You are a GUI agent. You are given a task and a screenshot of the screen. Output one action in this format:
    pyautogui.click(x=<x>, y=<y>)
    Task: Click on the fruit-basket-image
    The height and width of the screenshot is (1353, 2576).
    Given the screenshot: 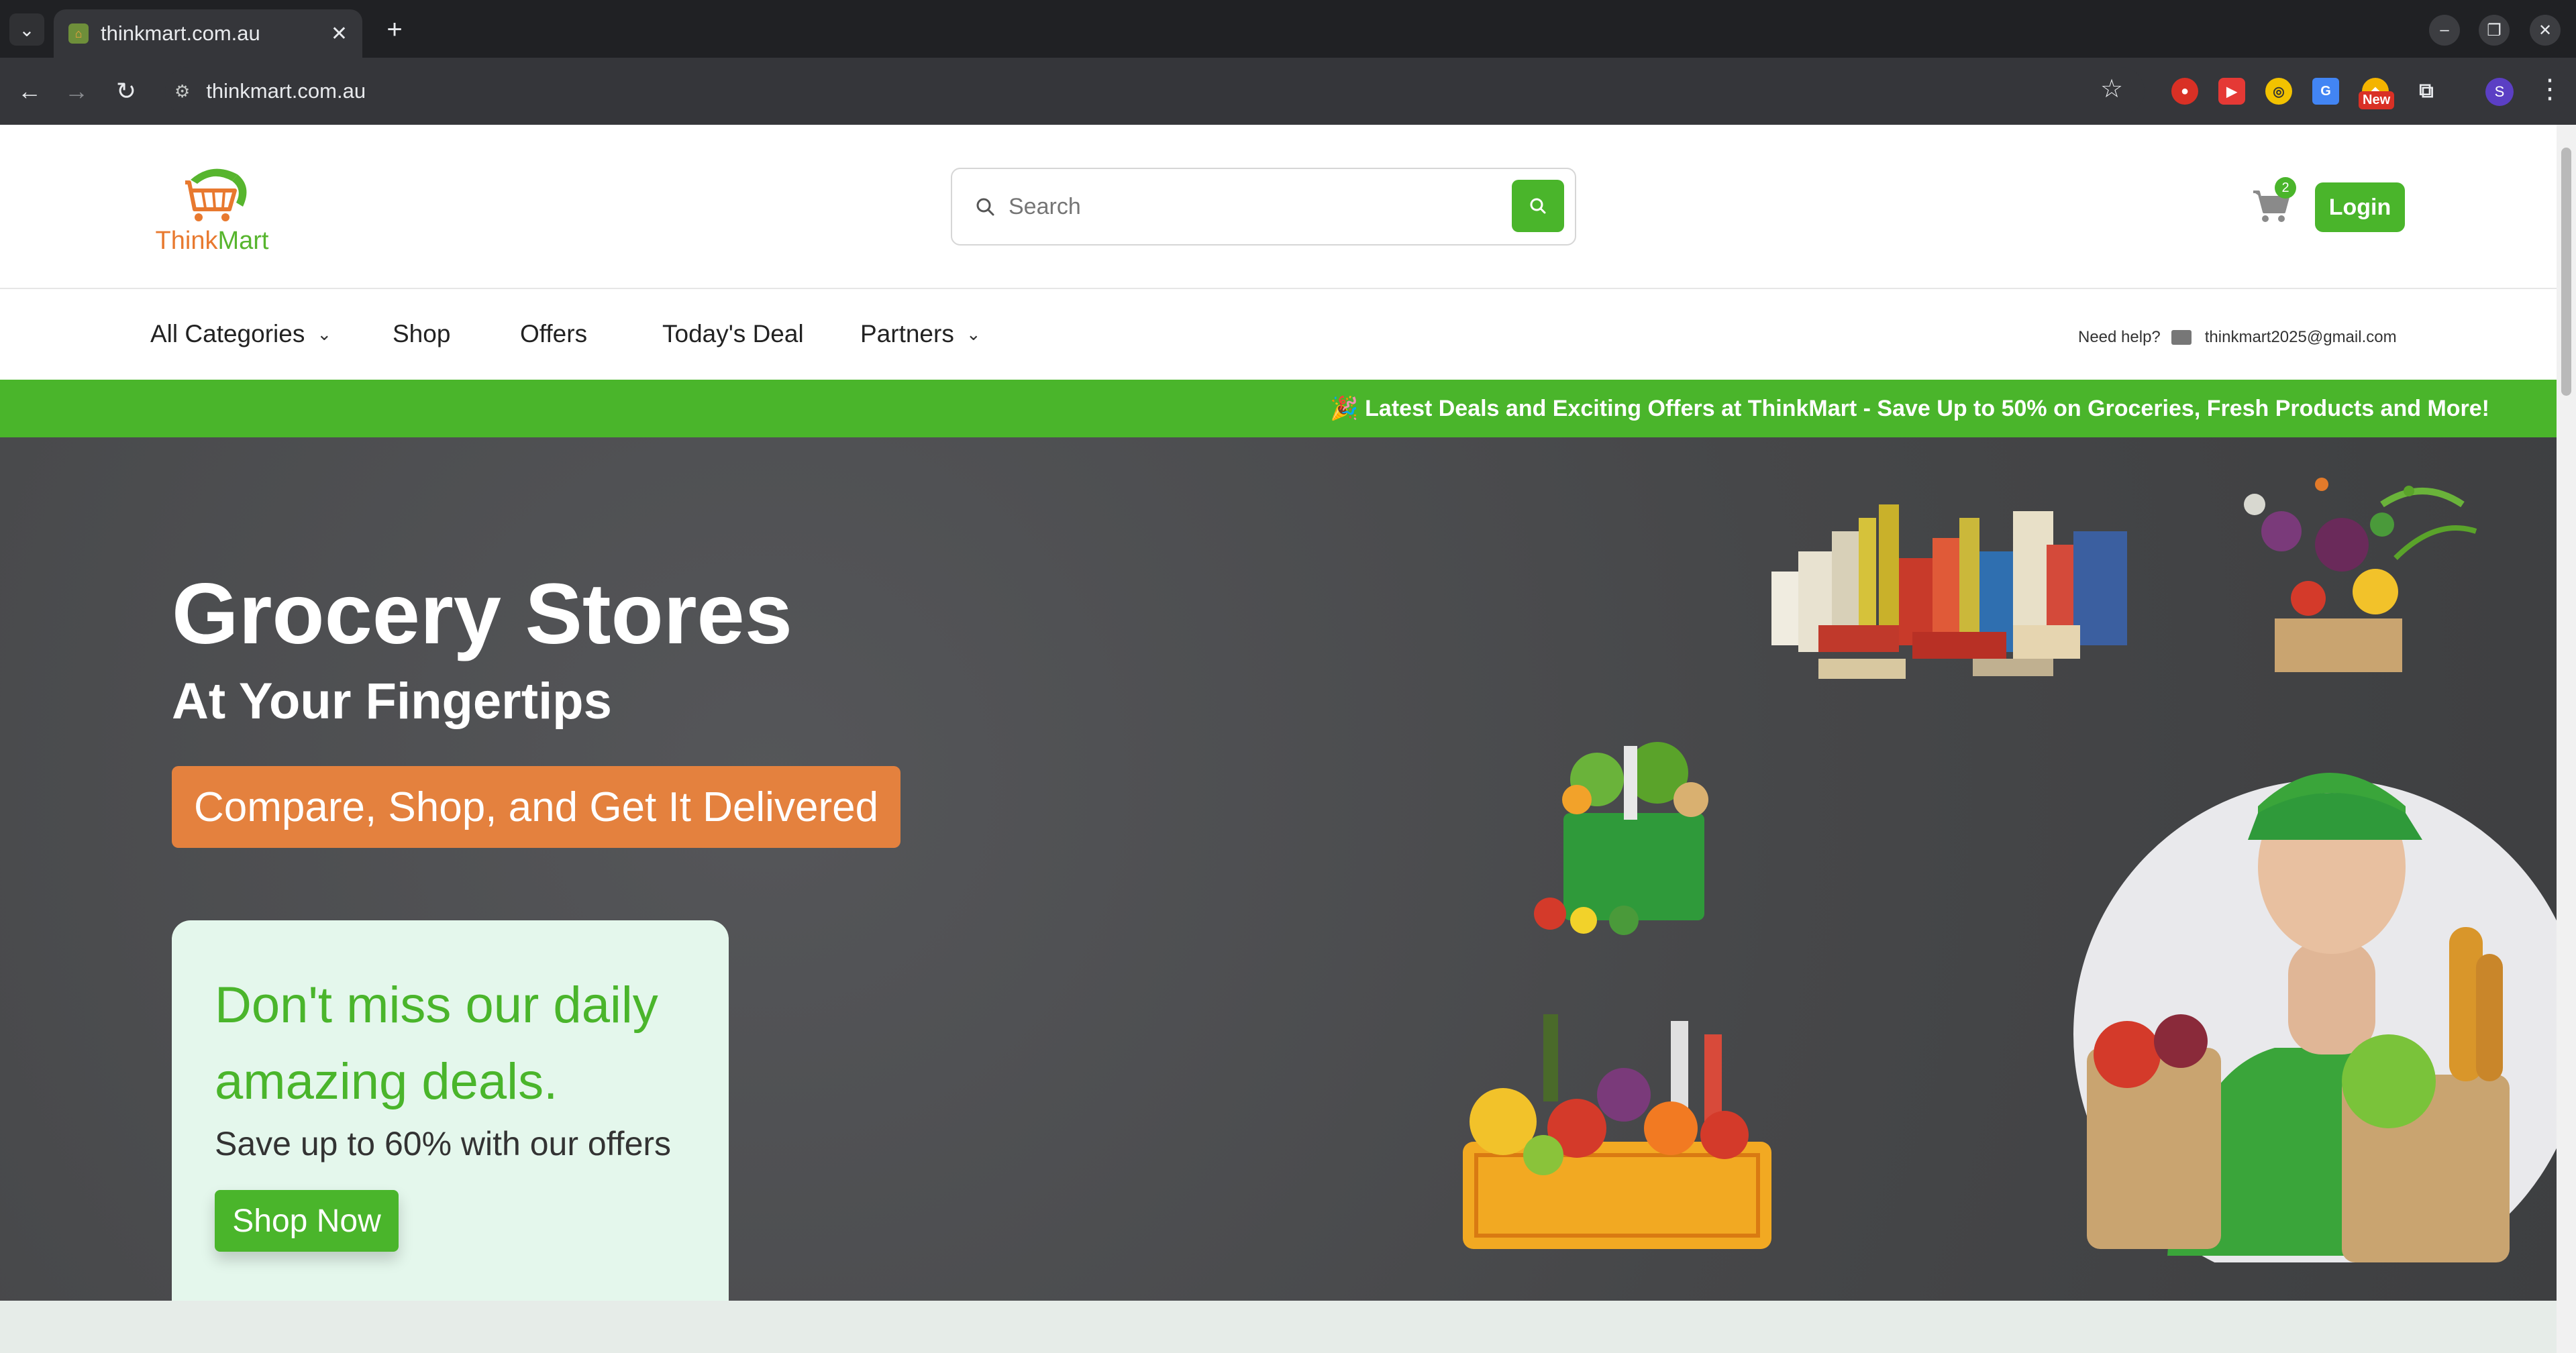 What is the action you would take?
    pyautogui.click(x=1617, y=1131)
    